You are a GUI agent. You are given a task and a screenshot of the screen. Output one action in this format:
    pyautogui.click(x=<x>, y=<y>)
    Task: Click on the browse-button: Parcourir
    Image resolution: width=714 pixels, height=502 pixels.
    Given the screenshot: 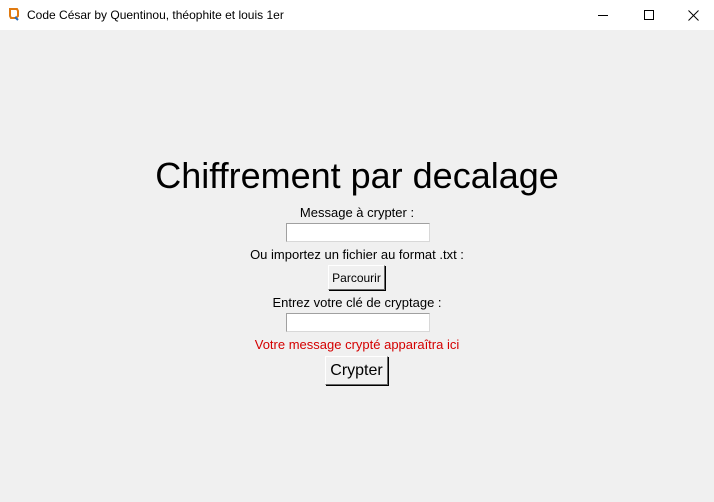 What is the action you would take?
    pyautogui.click(x=356, y=277)
    